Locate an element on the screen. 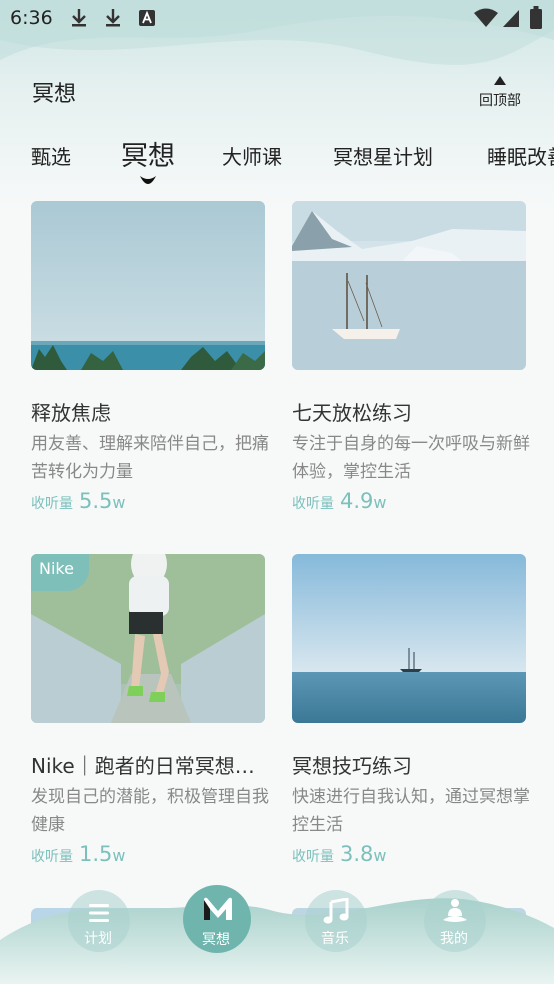 The height and width of the screenshot is (984, 554). course-card: 释放焦虑 用友善、理解来陪伴自己，把痛苦转化为力量 收听量 5.5w is located at coordinates (150, 357).